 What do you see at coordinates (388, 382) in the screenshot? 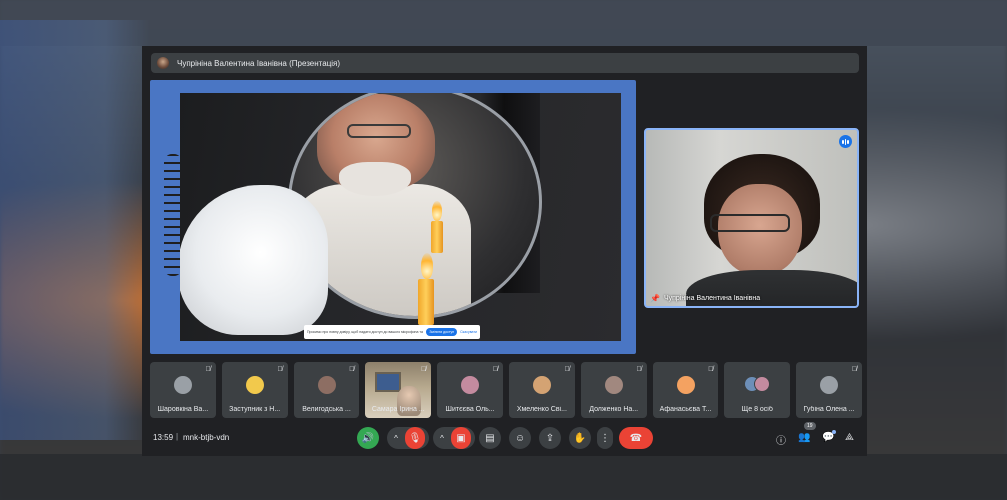
I see `participant-video-screen` at bounding box center [388, 382].